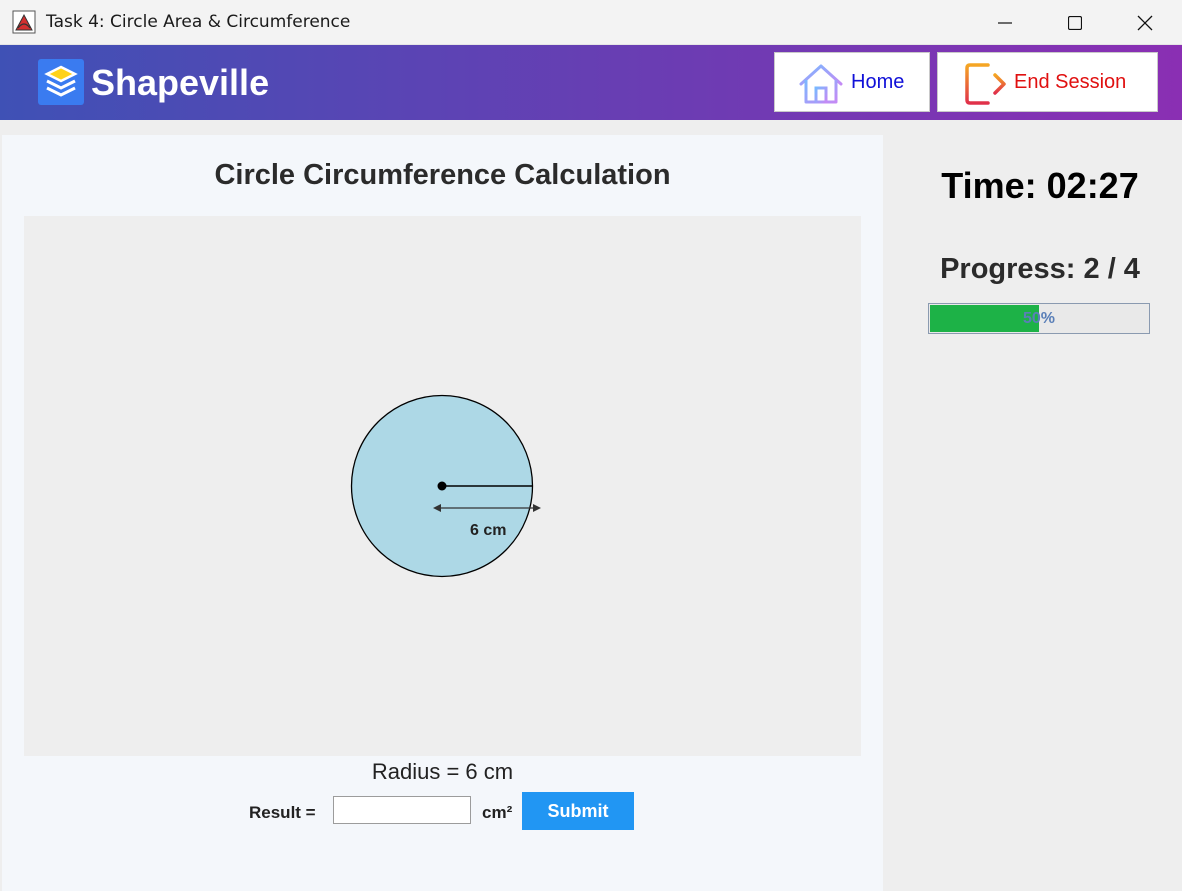  I want to click on home-label: Home, so click(878, 82).